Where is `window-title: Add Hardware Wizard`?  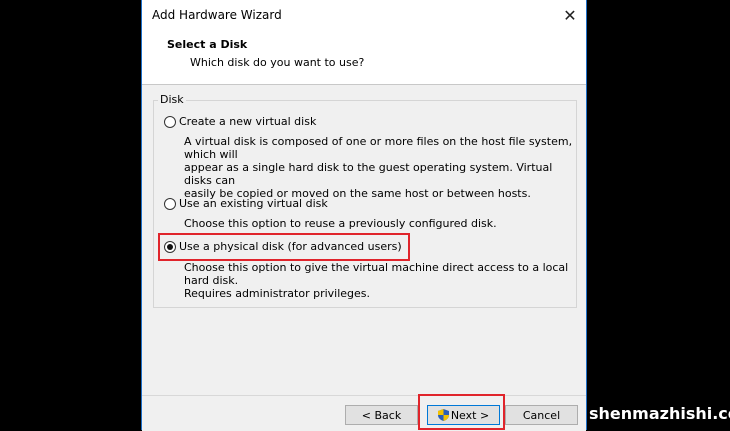 window-title: Add Hardware Wizard is located at coordinates (217, 15).